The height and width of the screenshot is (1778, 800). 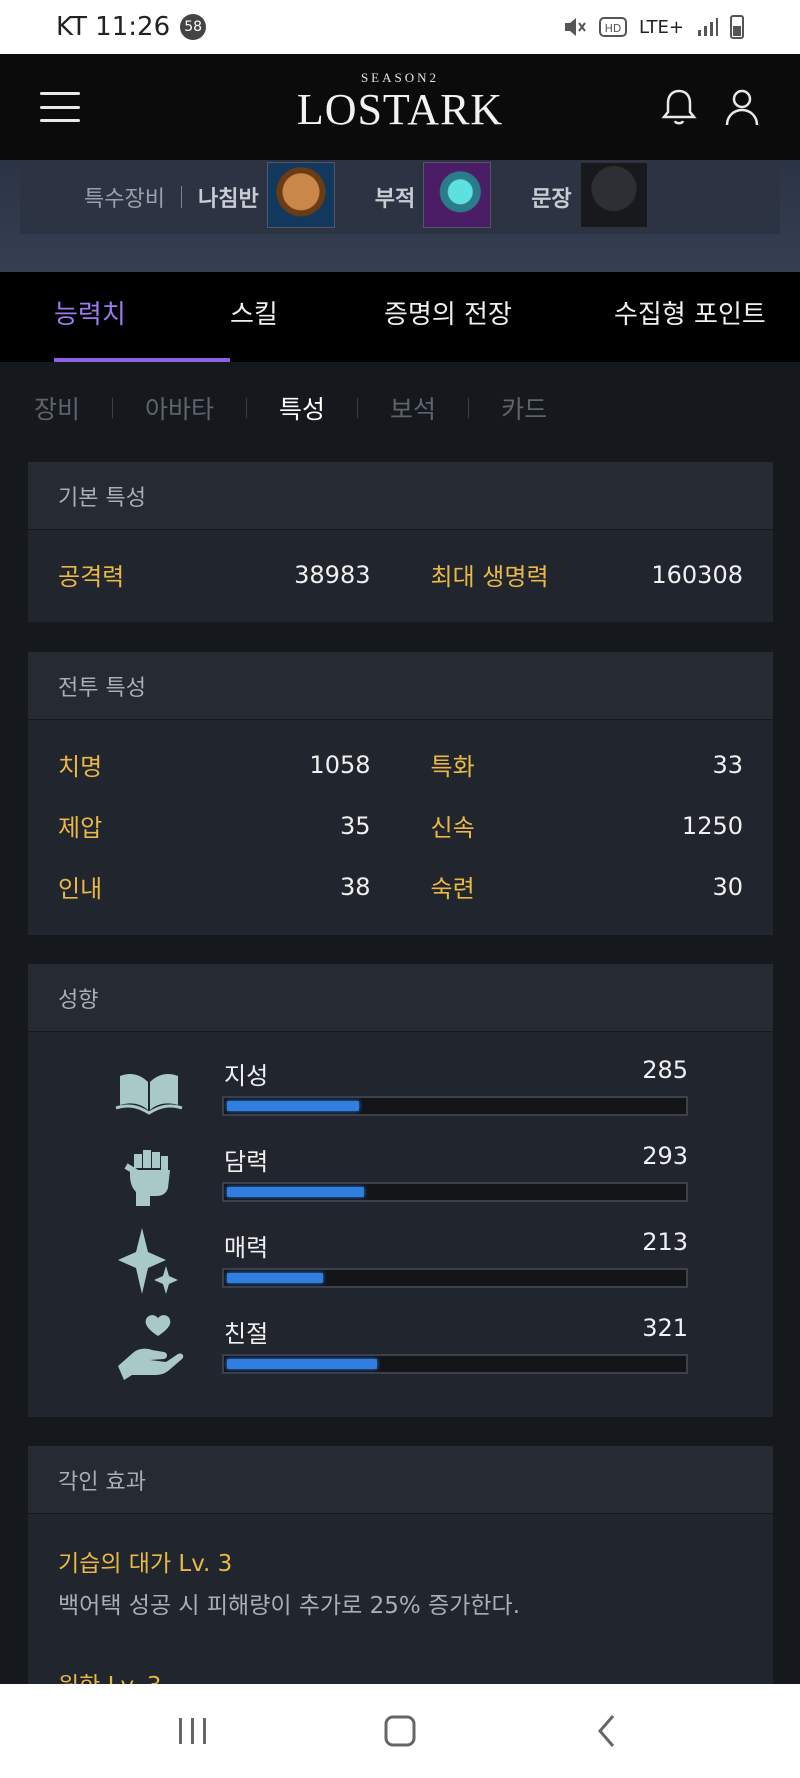 I want to click on tendency-name: 담력, so click(x=246, y=1162).